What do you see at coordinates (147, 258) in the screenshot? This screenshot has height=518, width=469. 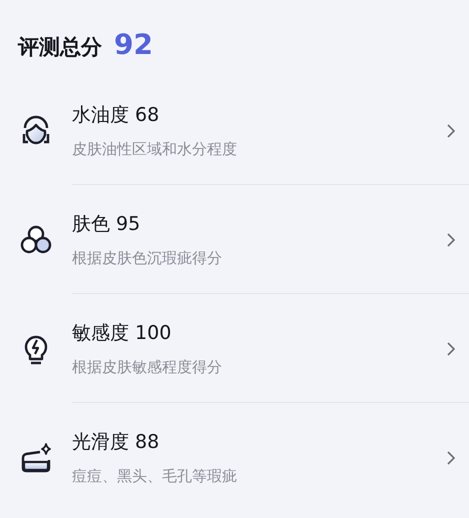 I see `metric-description: 根据皮肤色沉瑕疵得分` at bounding box center [147, 258].